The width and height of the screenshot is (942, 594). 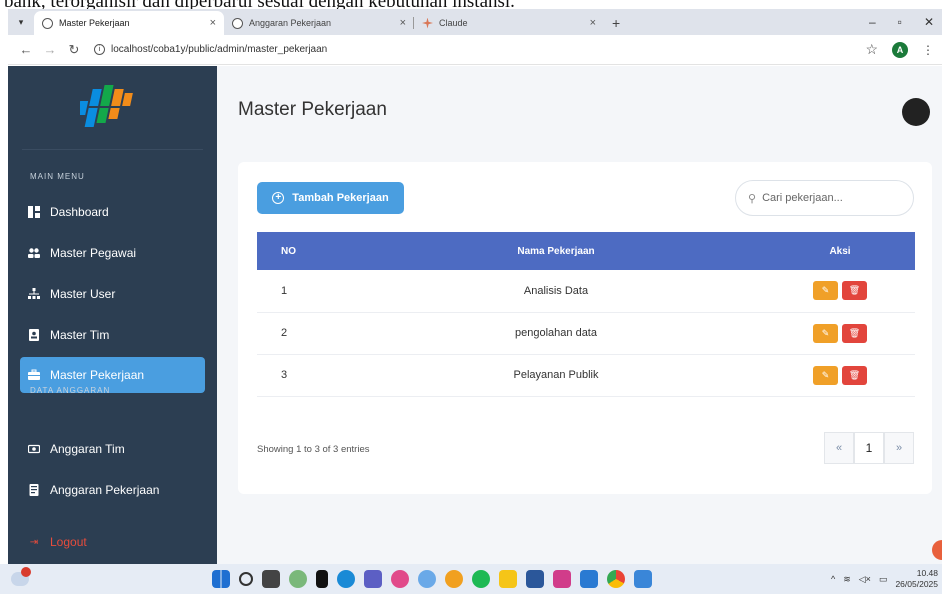 What do you see at coordinates (34, 490) in the screenshot?
I see `receipt-icon` at bounding box center [34, 490].